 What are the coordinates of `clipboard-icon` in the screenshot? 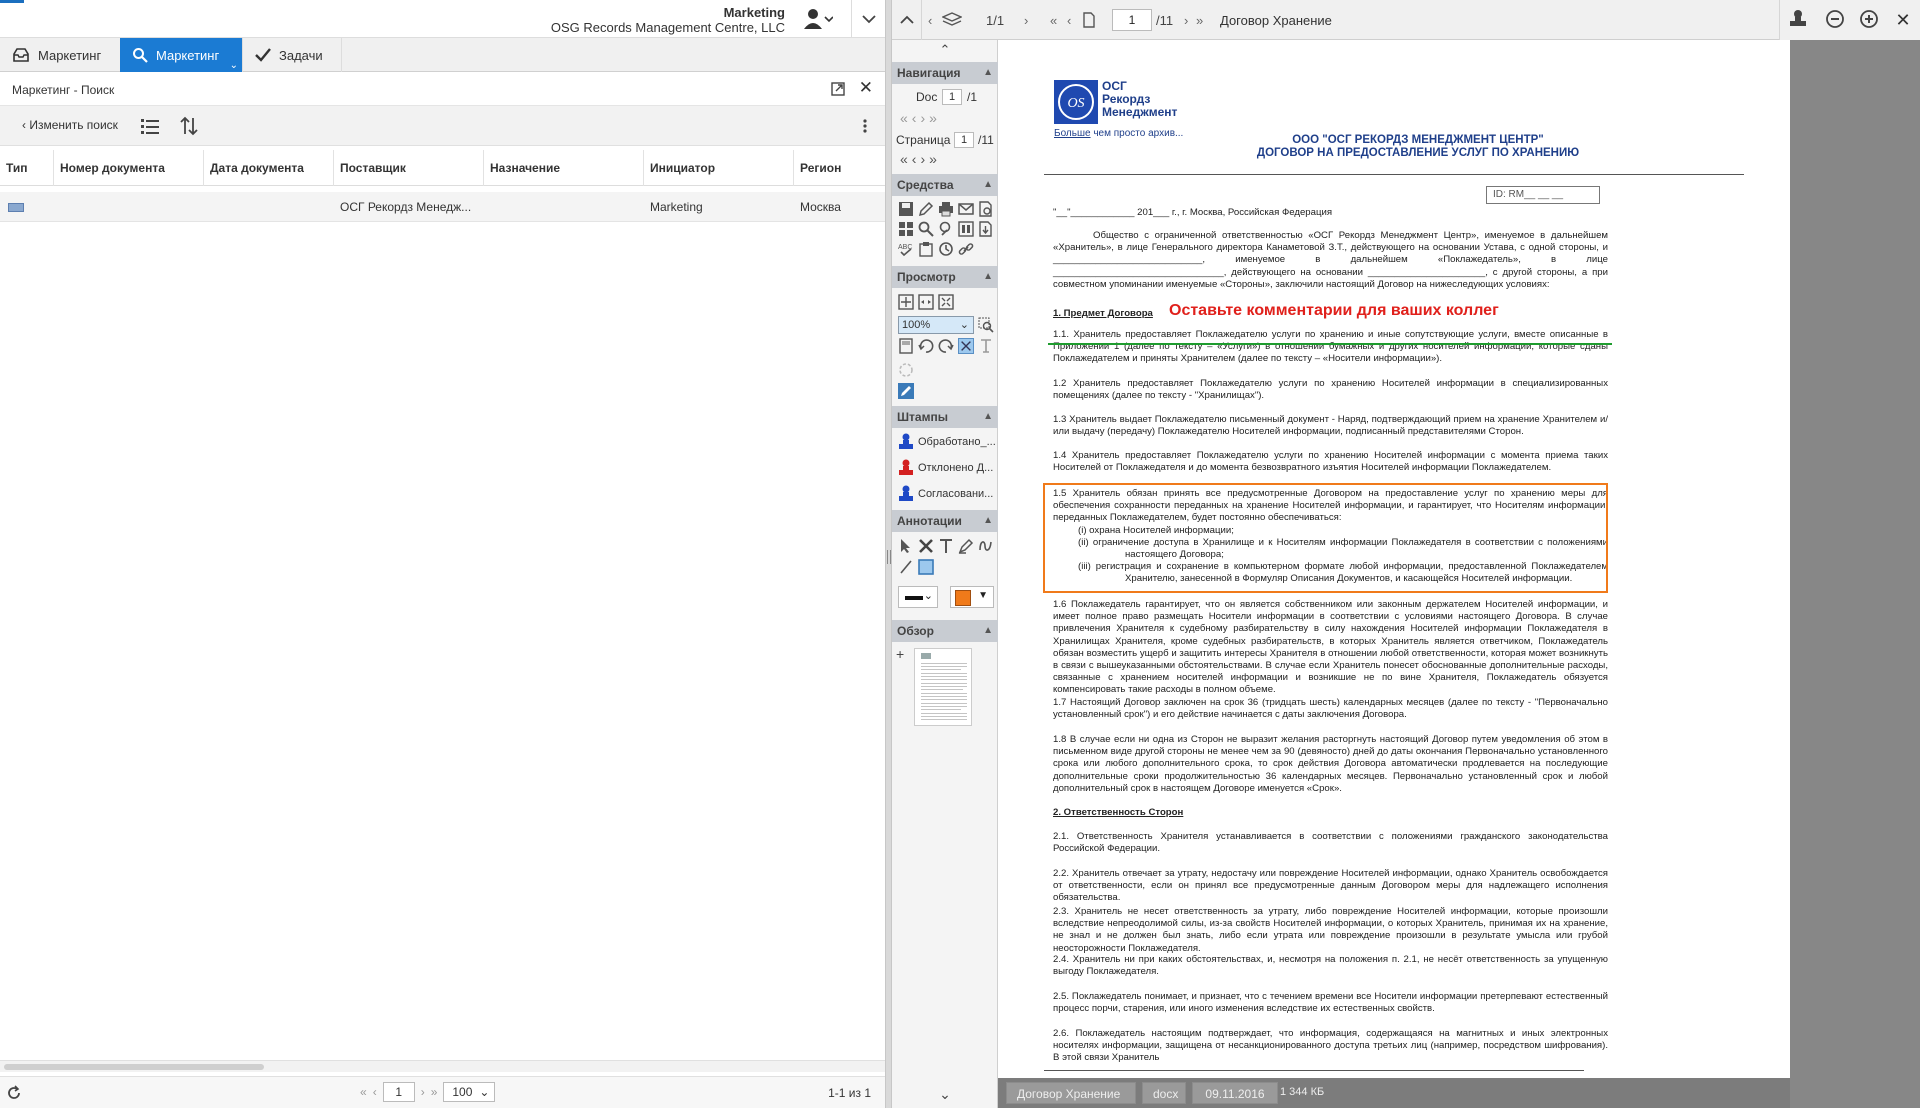 It's located at (926, 249).